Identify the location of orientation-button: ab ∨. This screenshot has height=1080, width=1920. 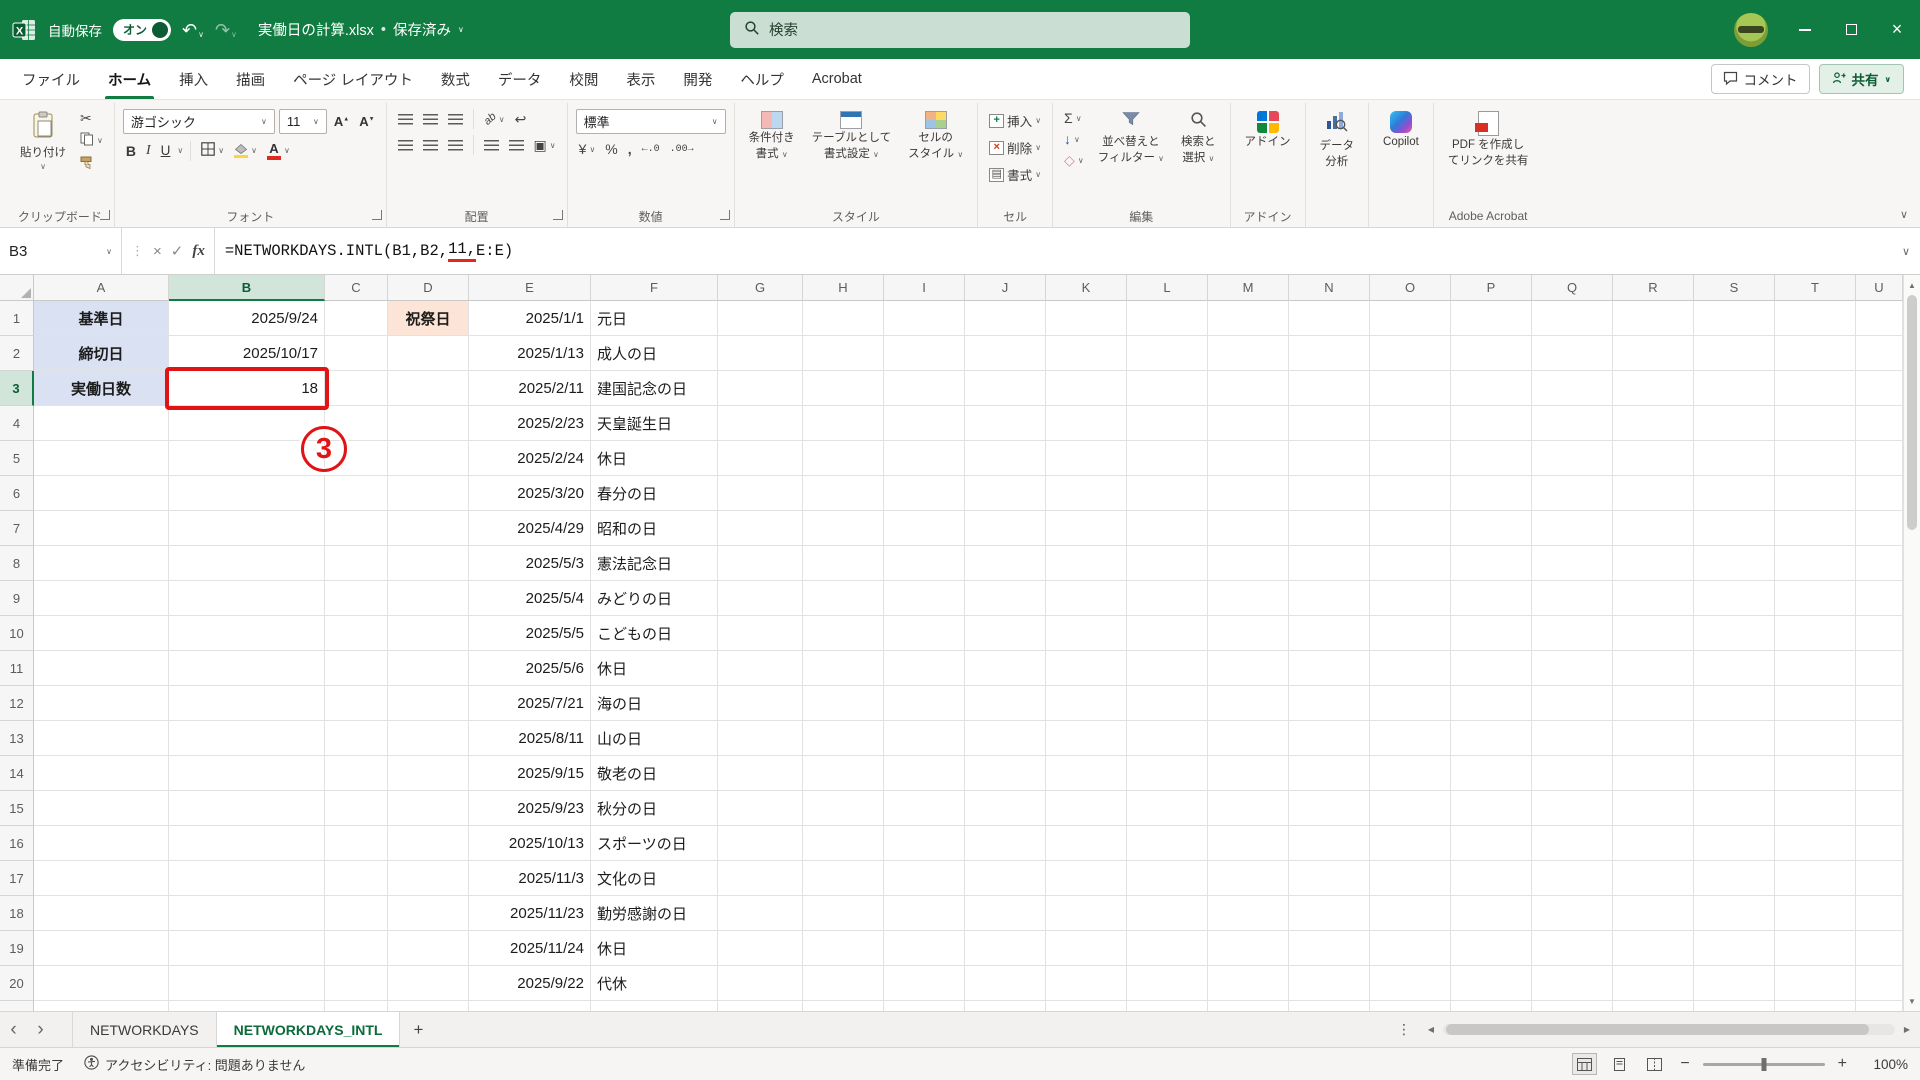
(494, 118).